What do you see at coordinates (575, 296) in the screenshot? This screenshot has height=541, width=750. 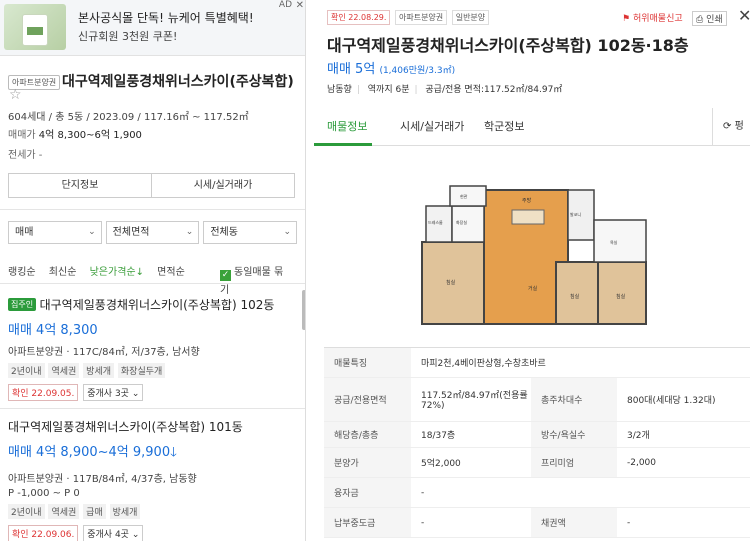 I see `plan-label: 침실` at bounding box center [575, 296].